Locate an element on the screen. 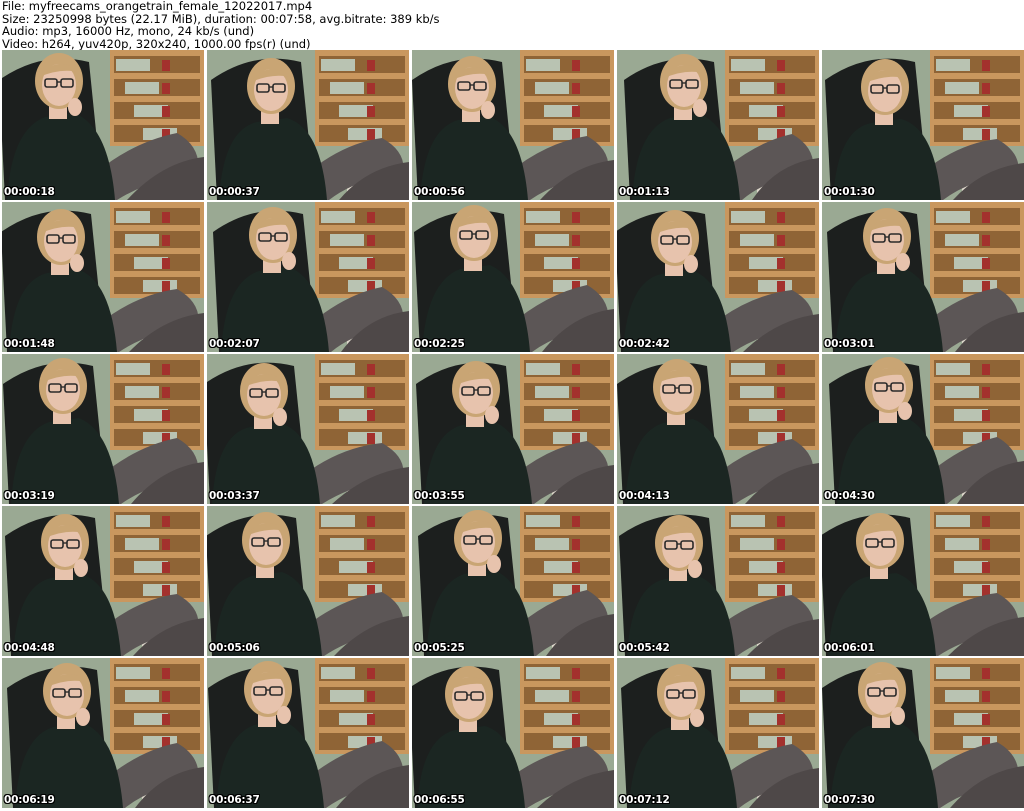  video-frame-thumbnail: 00:07:30 is located at coordinates (923, 733).